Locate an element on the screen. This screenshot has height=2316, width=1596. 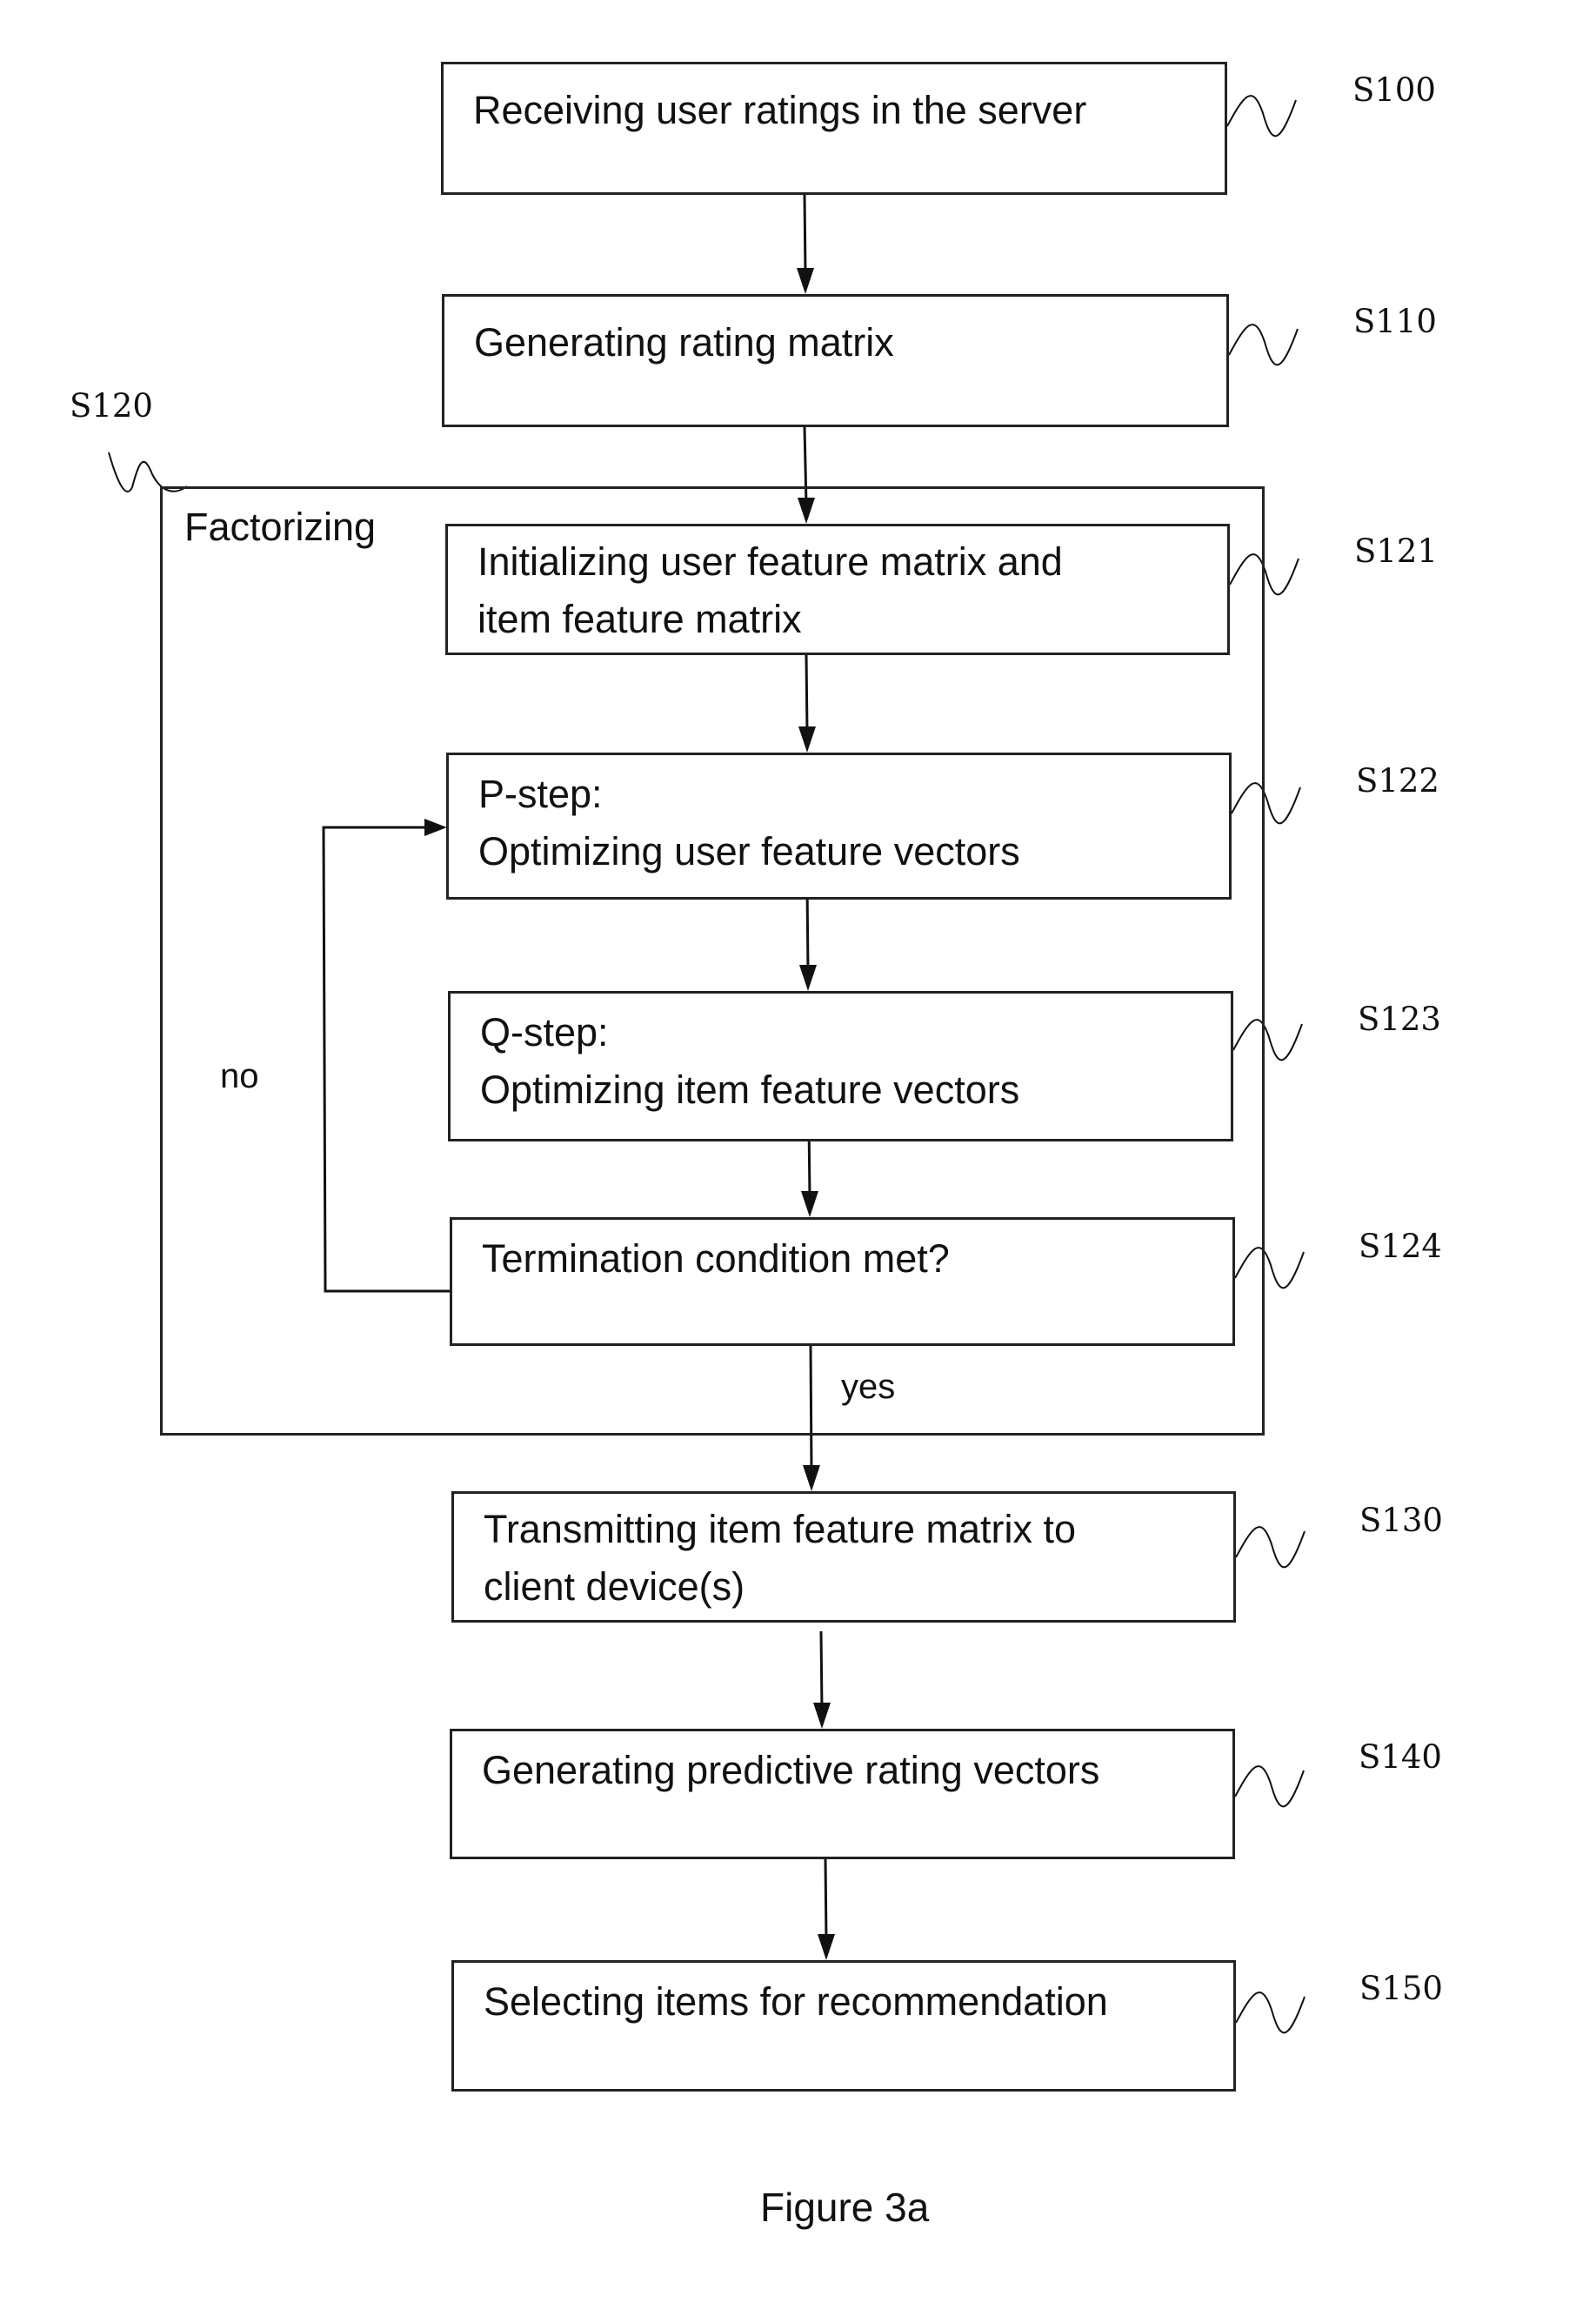
arrowhead-s124-s130 is located at coordinates (811, 1478).